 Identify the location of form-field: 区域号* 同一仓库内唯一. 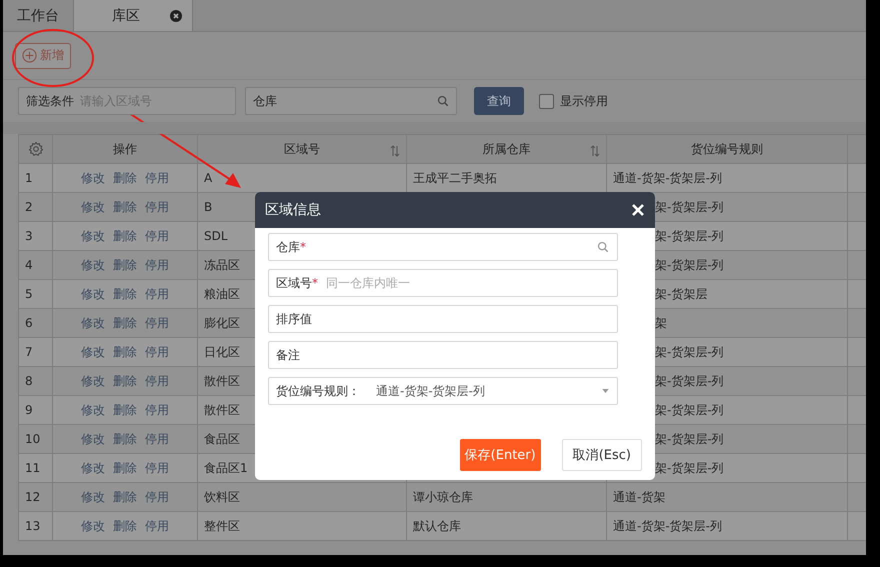
(443, 283).